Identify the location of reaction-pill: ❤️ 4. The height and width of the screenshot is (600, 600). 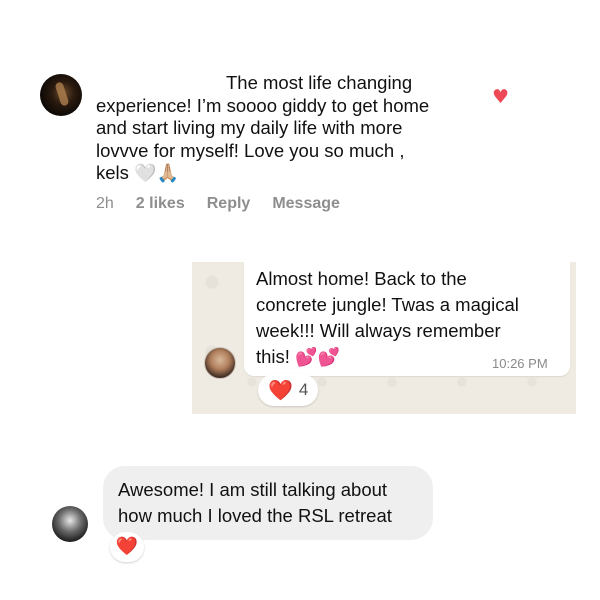
(288, 390).